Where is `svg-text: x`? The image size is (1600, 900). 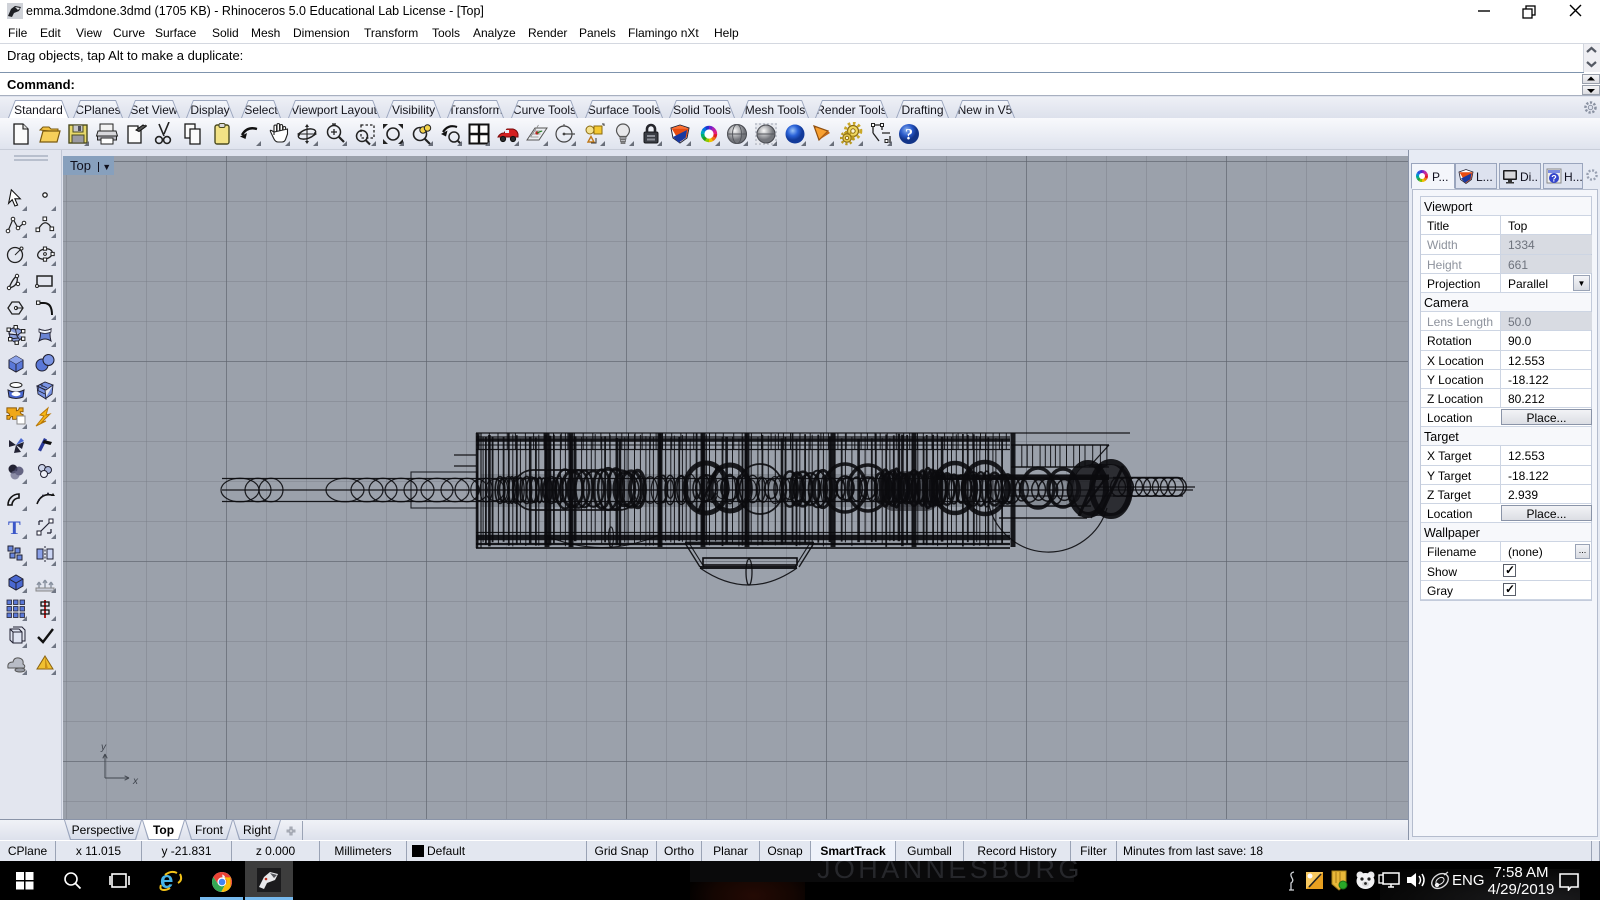 svg-text: x is located at coordinates (135, 781).